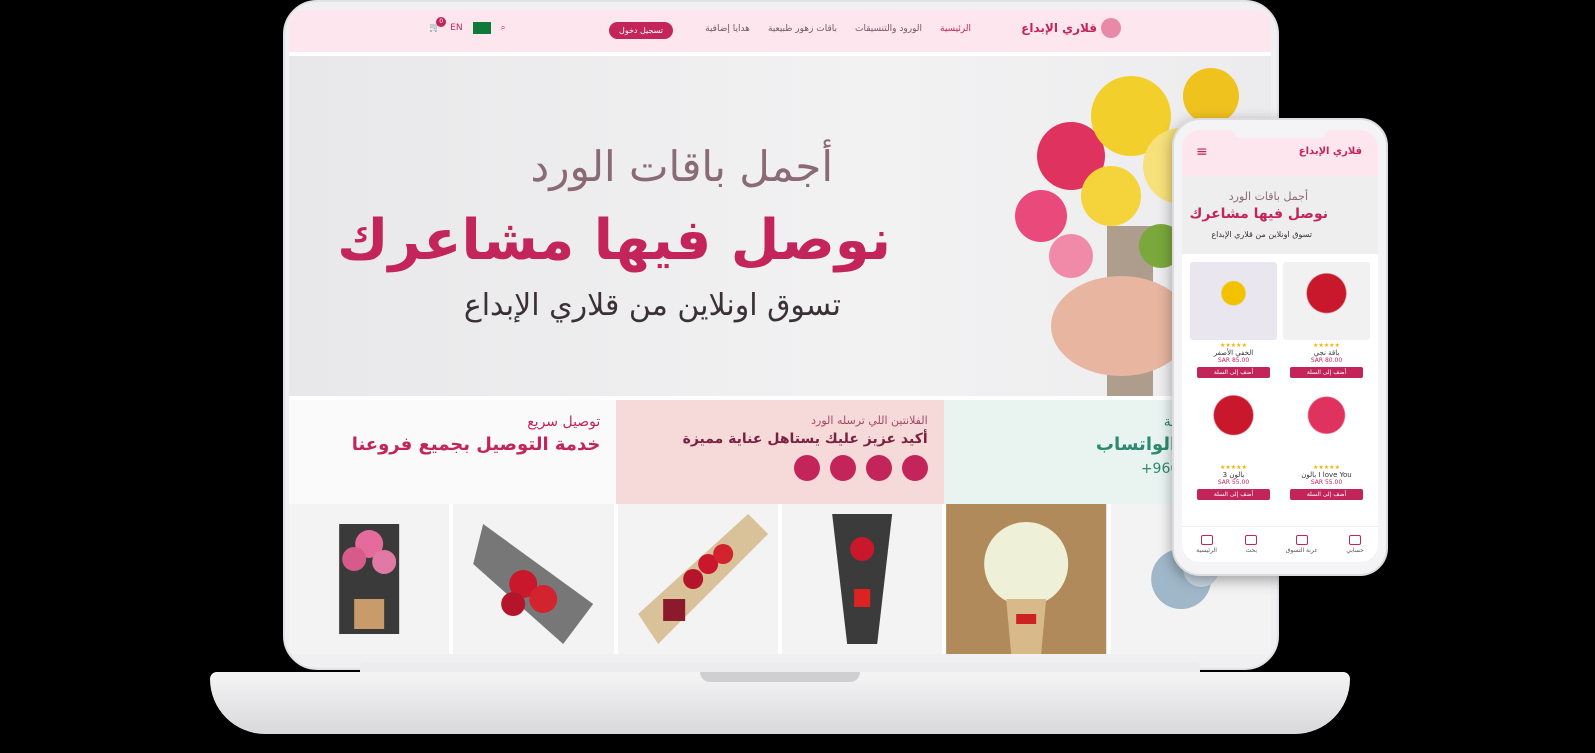 The image size is (1595, 753). I want to click on promo-title: الفلانتين اللي ترسله الورد, so click(869, 420).